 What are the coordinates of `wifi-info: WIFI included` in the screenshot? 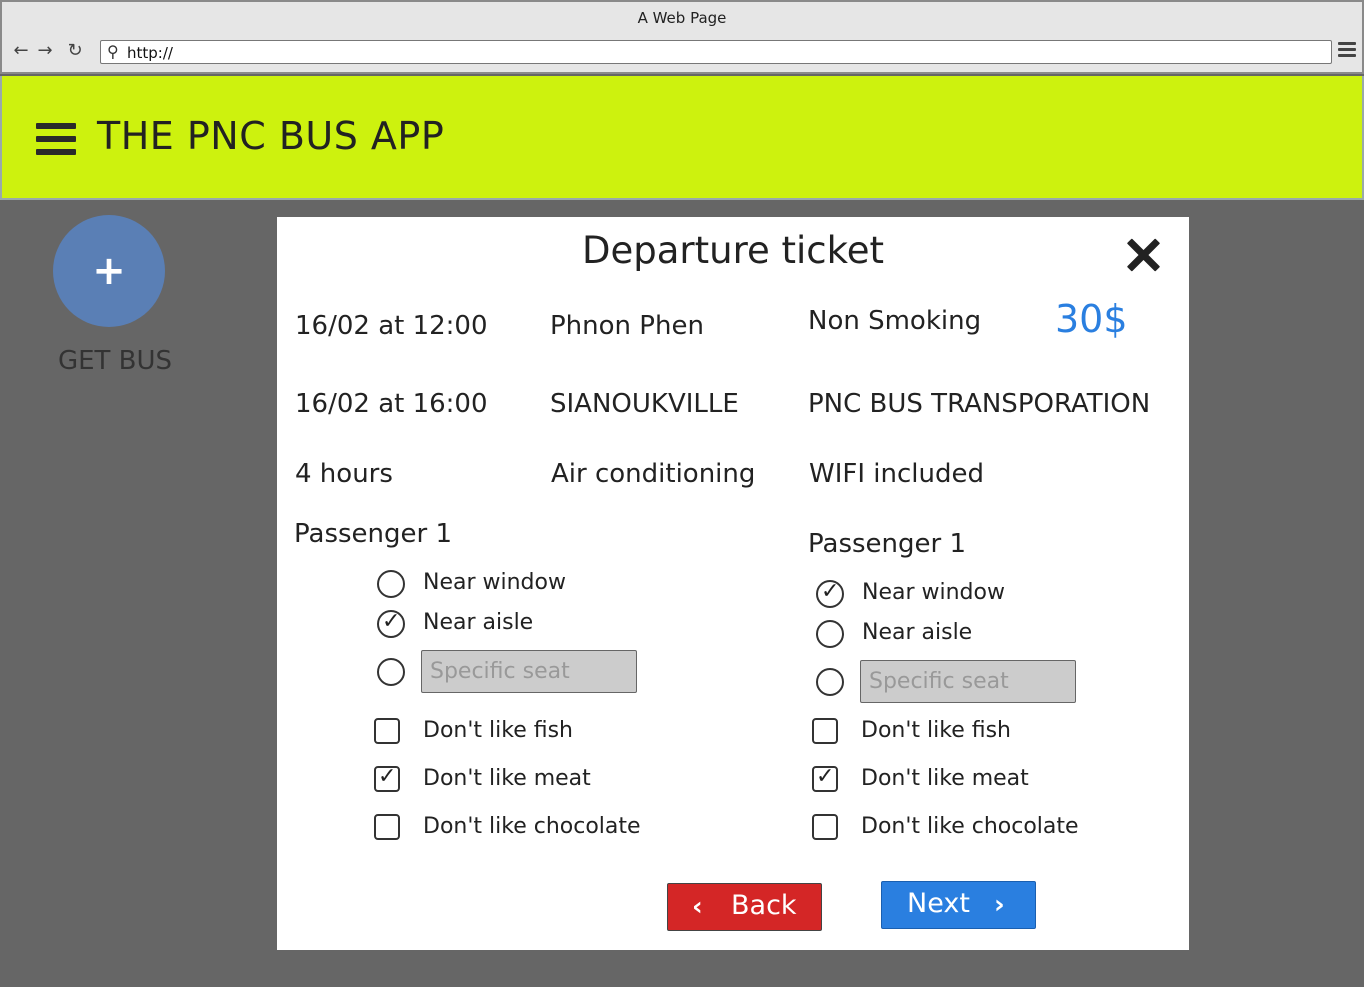 It's located at (896, 474).